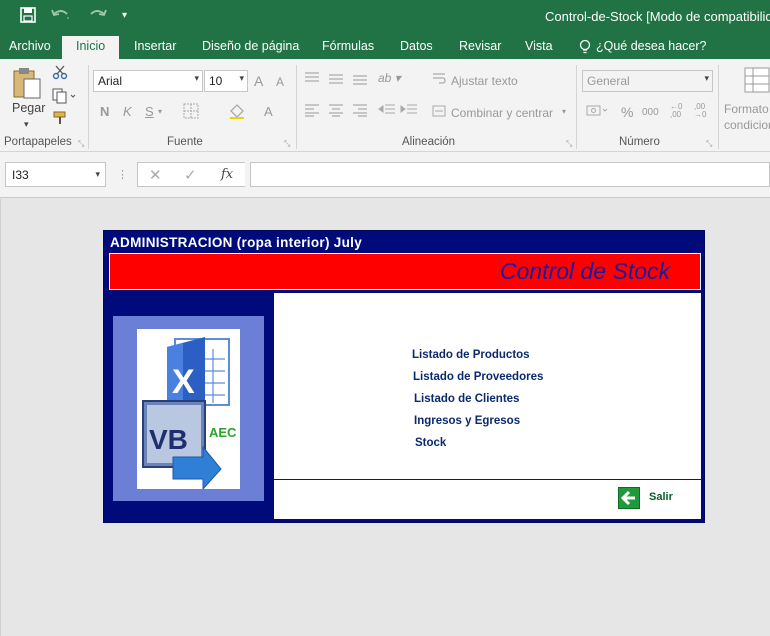 This screenshot has width=770, height=636. Describe the element at coordinates (510, 174) in the screenshot. I see `formula-input` at that location.